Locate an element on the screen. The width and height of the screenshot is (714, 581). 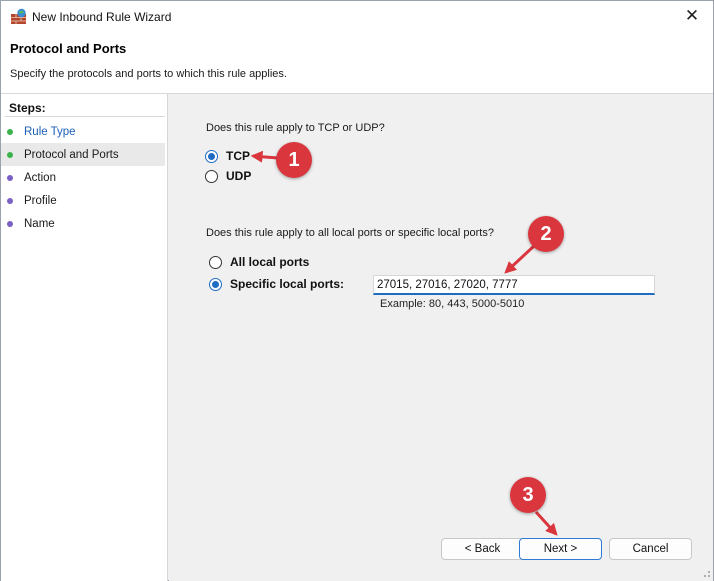
ports-example-hint: Example: 80, 443, 5000-5010 is located at coordinates (452, 304).